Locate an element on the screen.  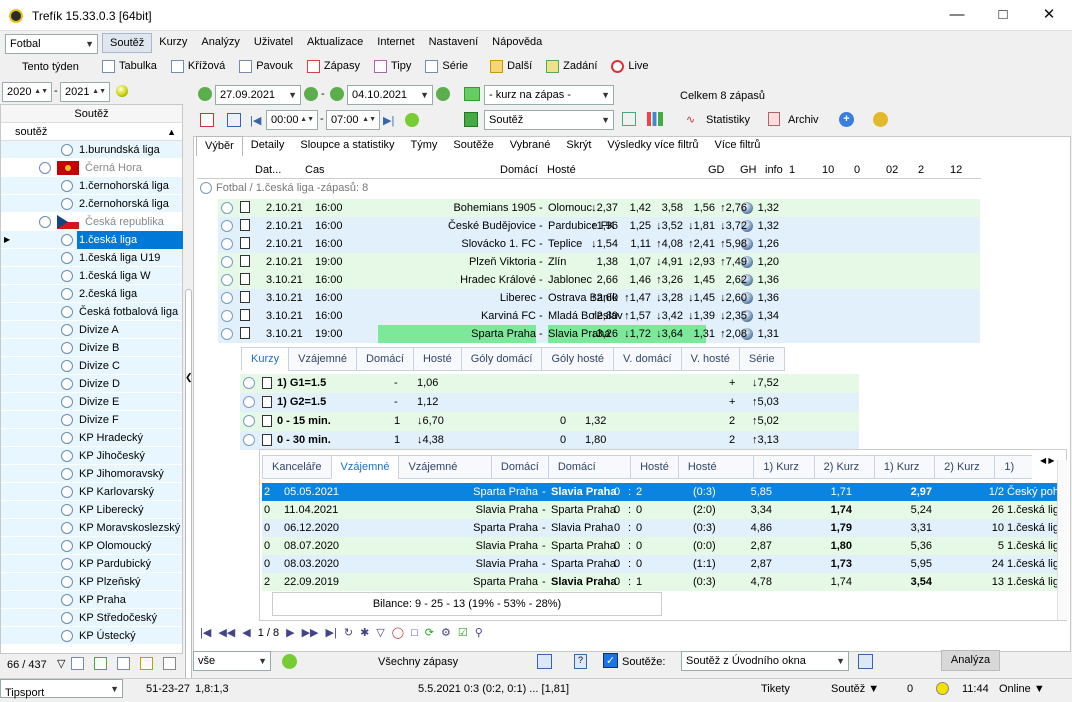
tree-item: KP Pardubický is located at coordinates (91, 564).